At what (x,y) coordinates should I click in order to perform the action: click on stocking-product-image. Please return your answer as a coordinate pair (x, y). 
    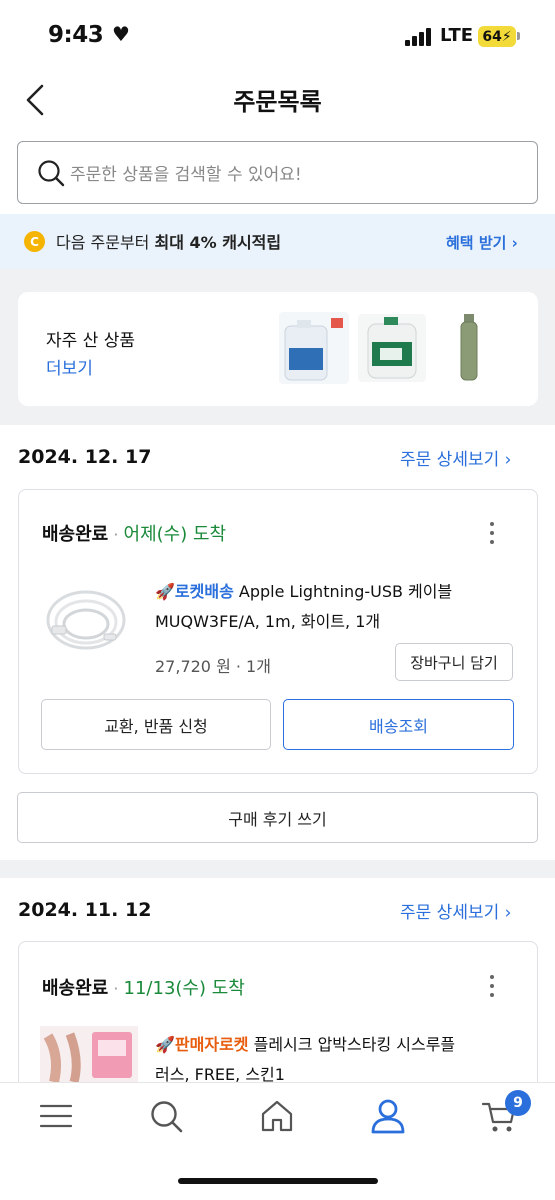
    Looking at the image, I should click on (89, 1054).